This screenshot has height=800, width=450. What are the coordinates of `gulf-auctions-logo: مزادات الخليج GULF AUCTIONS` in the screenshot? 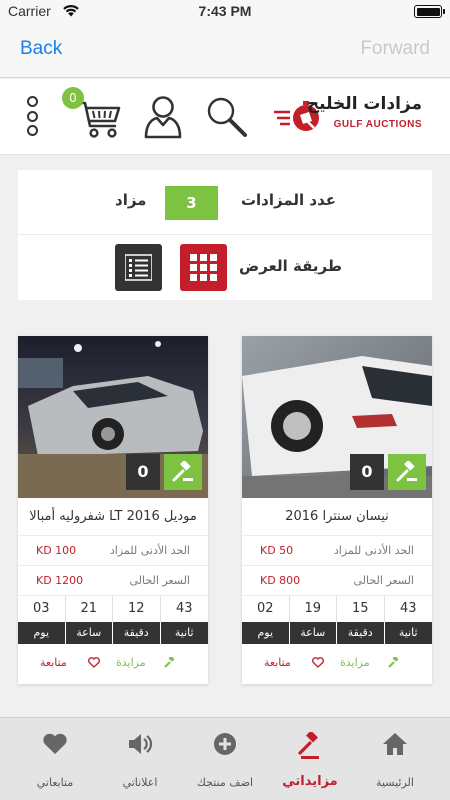 It's located at (348, 117).